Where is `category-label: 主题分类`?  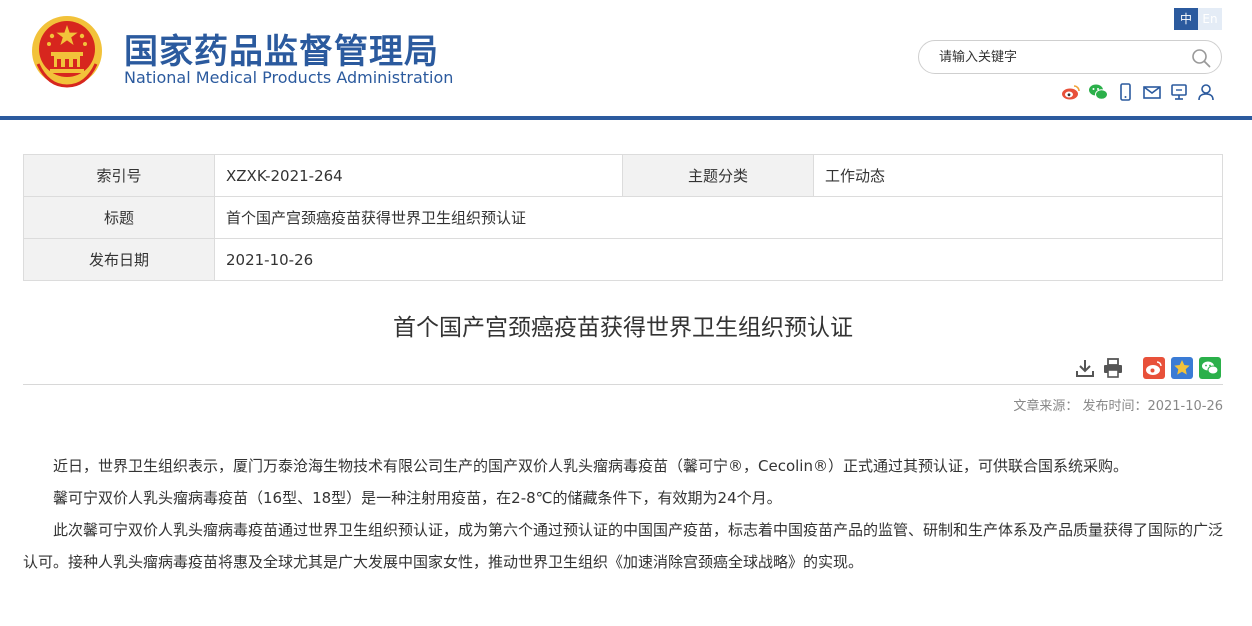 category-label: 主题分类 is located at coordinates (718, 175).